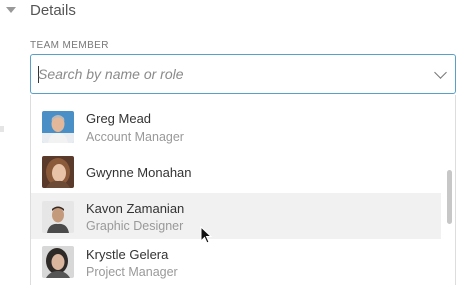 The image size is (468, 285). What do you see at coordinates (53, 10) in the screenshot?
I see `section-title: Details` at bounding box center [53, 10].